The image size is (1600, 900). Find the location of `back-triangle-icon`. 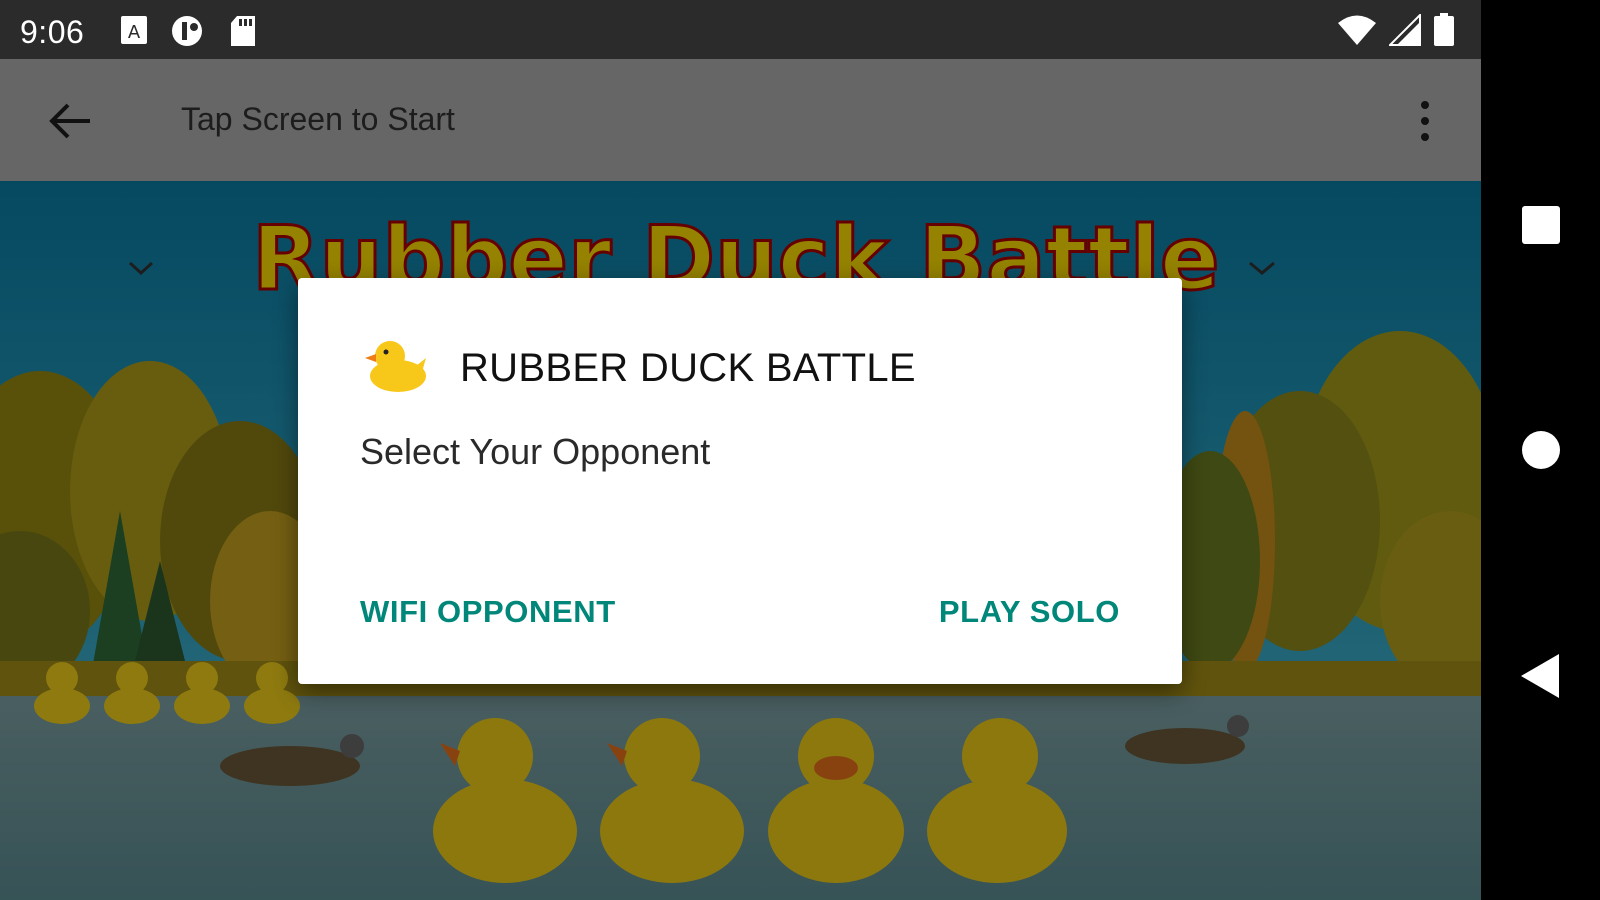

back-triangle-icon is located at coordinates (1541, 685).